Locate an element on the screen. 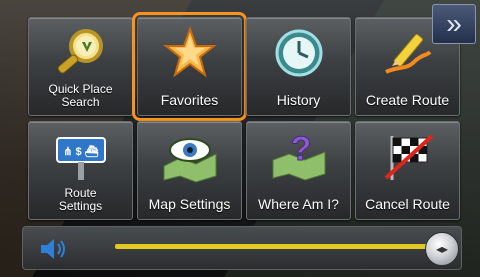 The width and height of the screenshot is (480, 277). route-settings-button: ⋔ $ ⛴ Route Settings is located at coordinates (80, 170).